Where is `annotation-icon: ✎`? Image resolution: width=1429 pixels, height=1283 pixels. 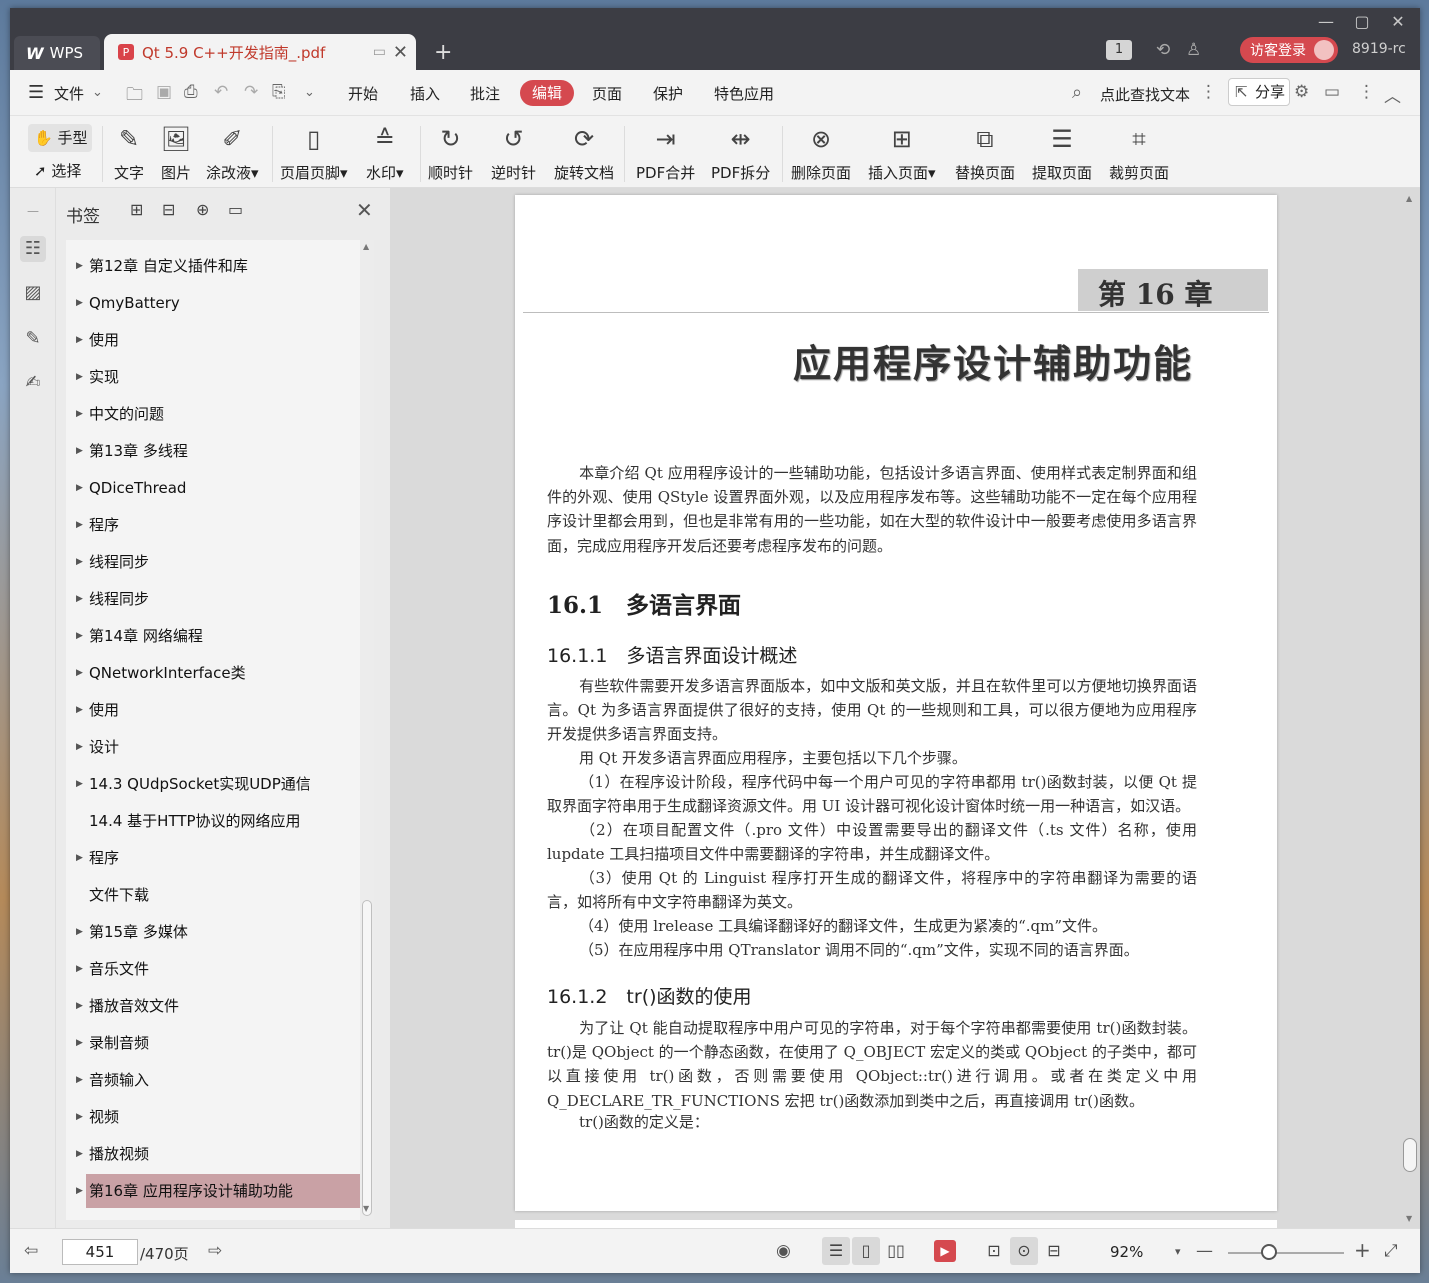 annotation-icon: ✎ is located at coordinates (33, 339).